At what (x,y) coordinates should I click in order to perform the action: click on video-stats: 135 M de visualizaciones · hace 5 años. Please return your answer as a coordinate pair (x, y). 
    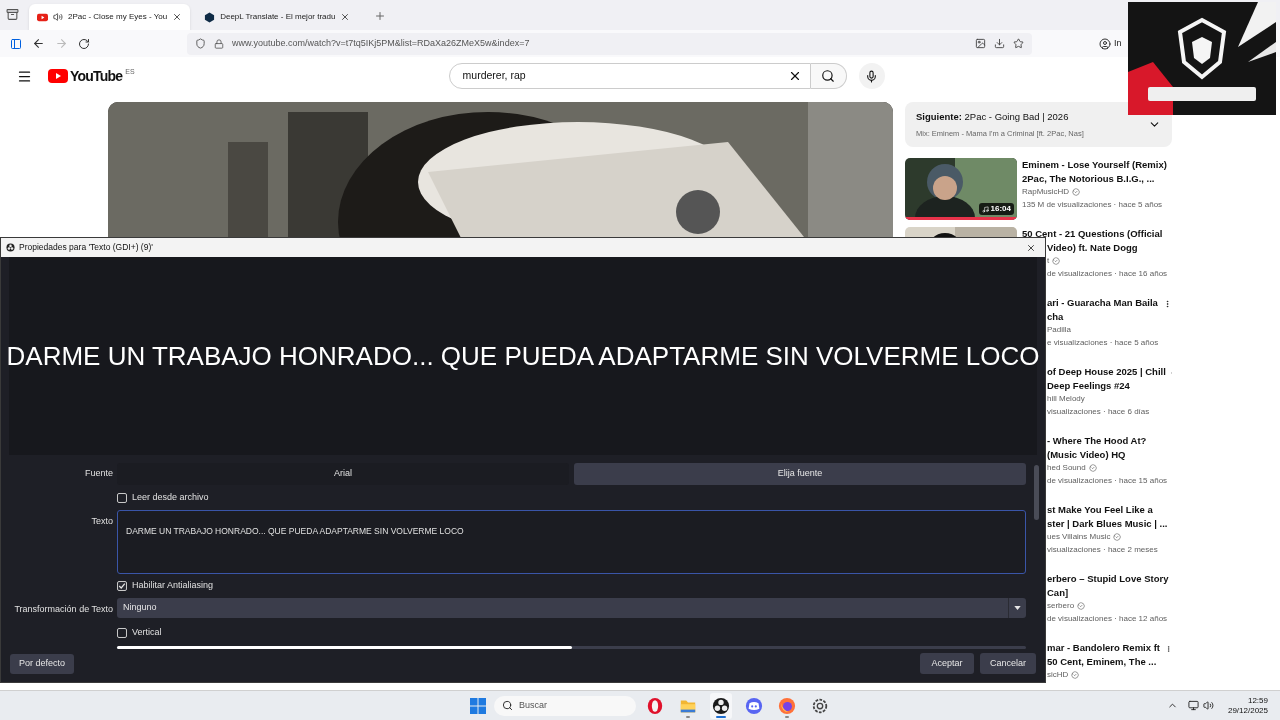
    Looking at the image, I should click on (1092, 205).